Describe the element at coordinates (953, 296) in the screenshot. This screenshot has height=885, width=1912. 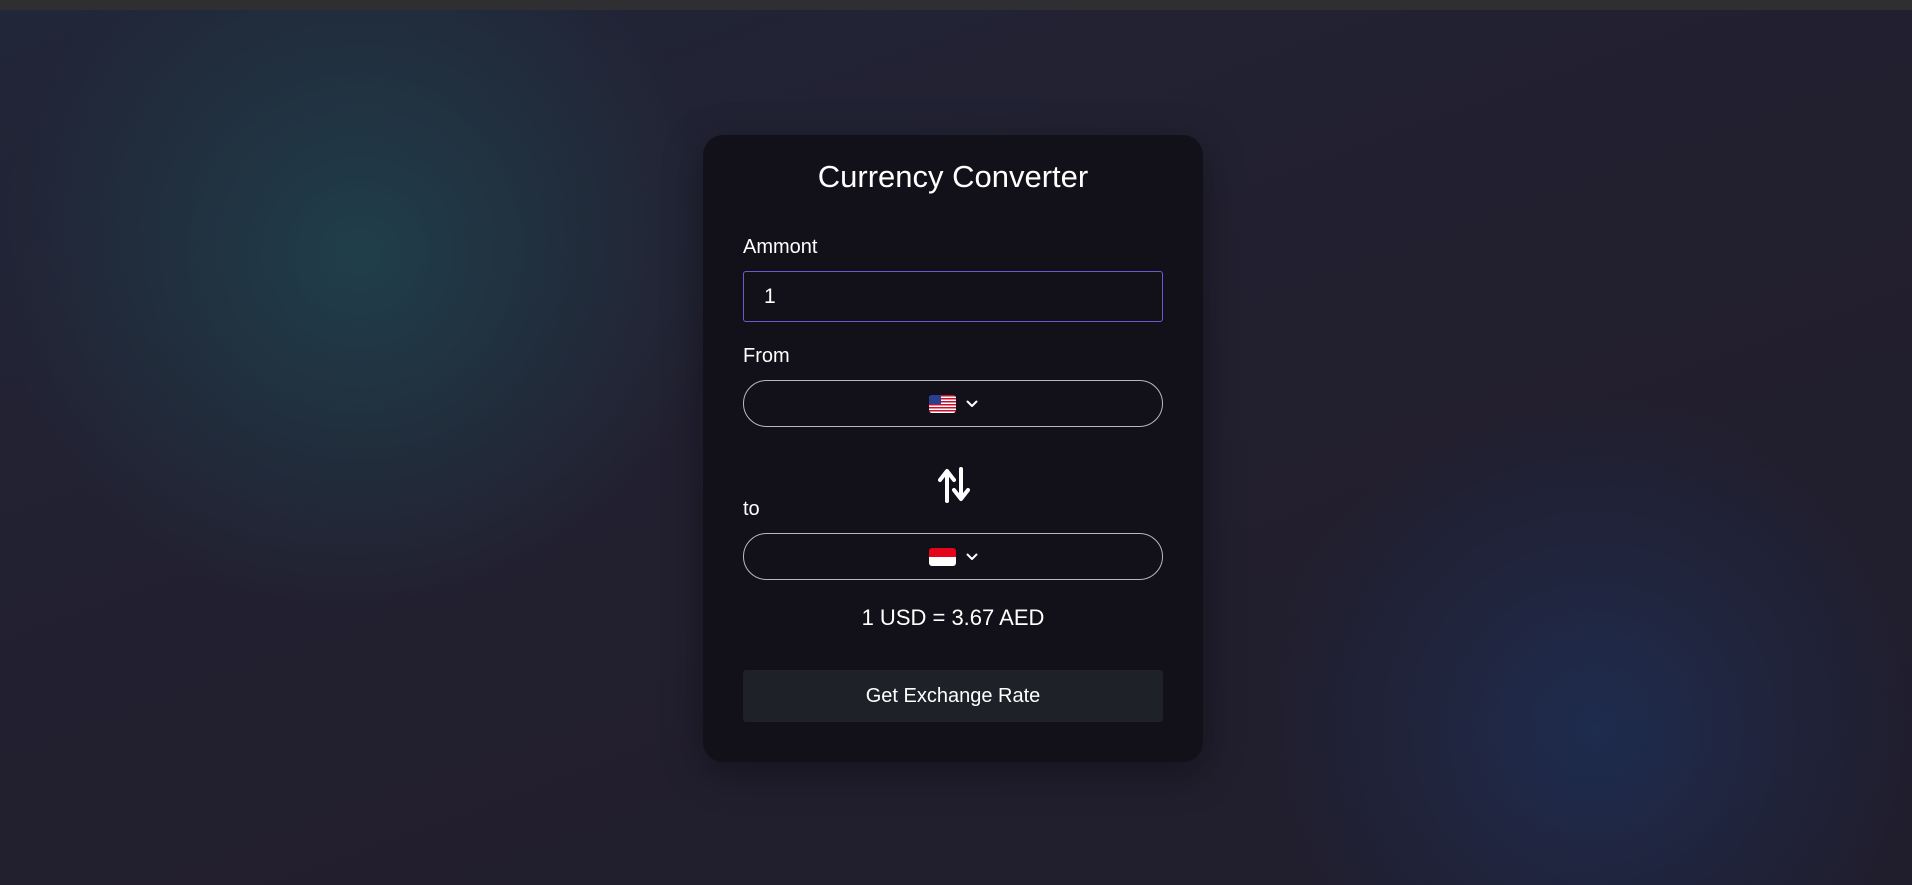
I see `amount-input` at that location.